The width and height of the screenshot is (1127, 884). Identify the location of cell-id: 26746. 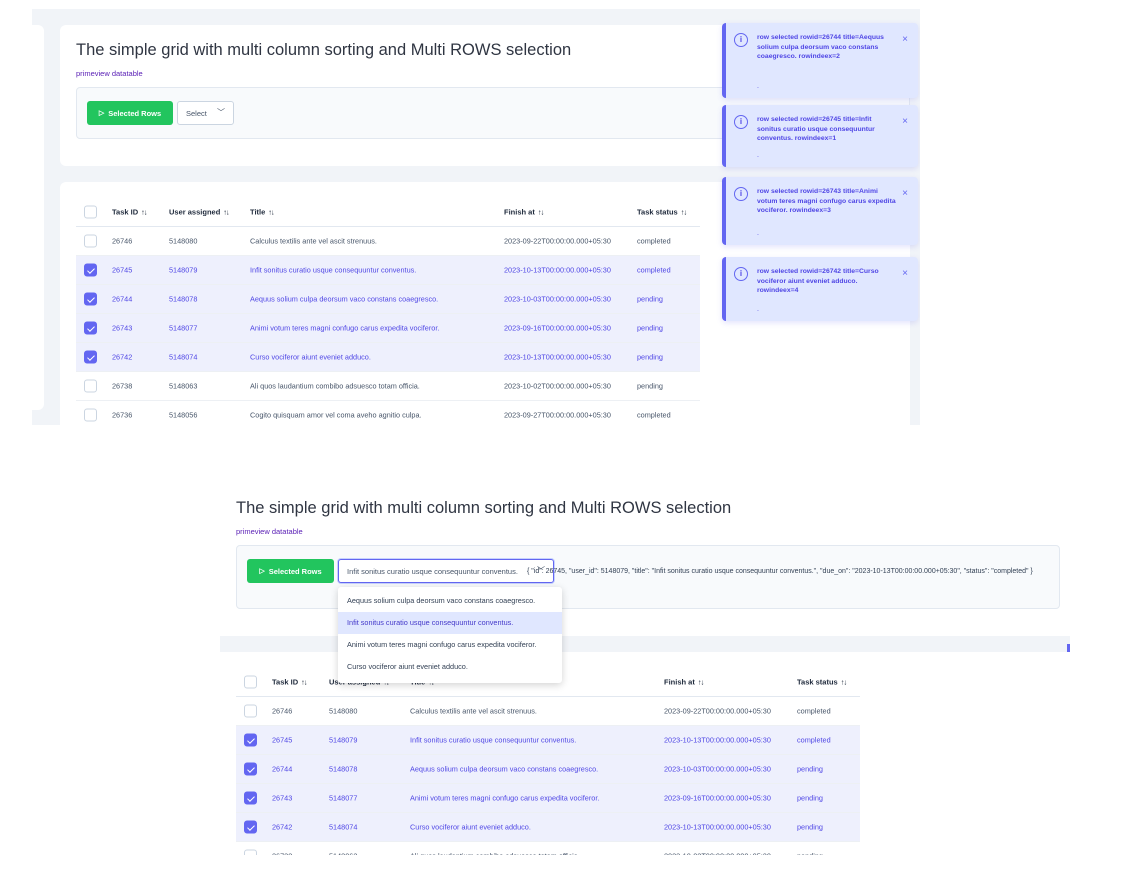
(282, 711).